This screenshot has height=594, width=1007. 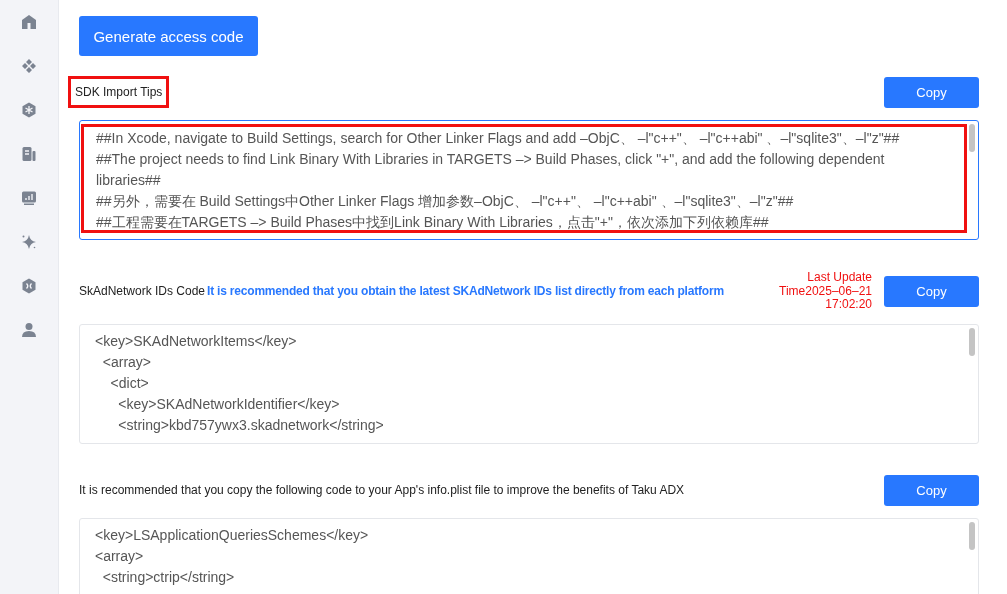 What do you see at coordinates (529, 555) in the screenshot?
I see `code-field: <key>LSApplicationQueriesSchemes</key> <array> <string>ctrip</string>` at bounding box center [529, 555].